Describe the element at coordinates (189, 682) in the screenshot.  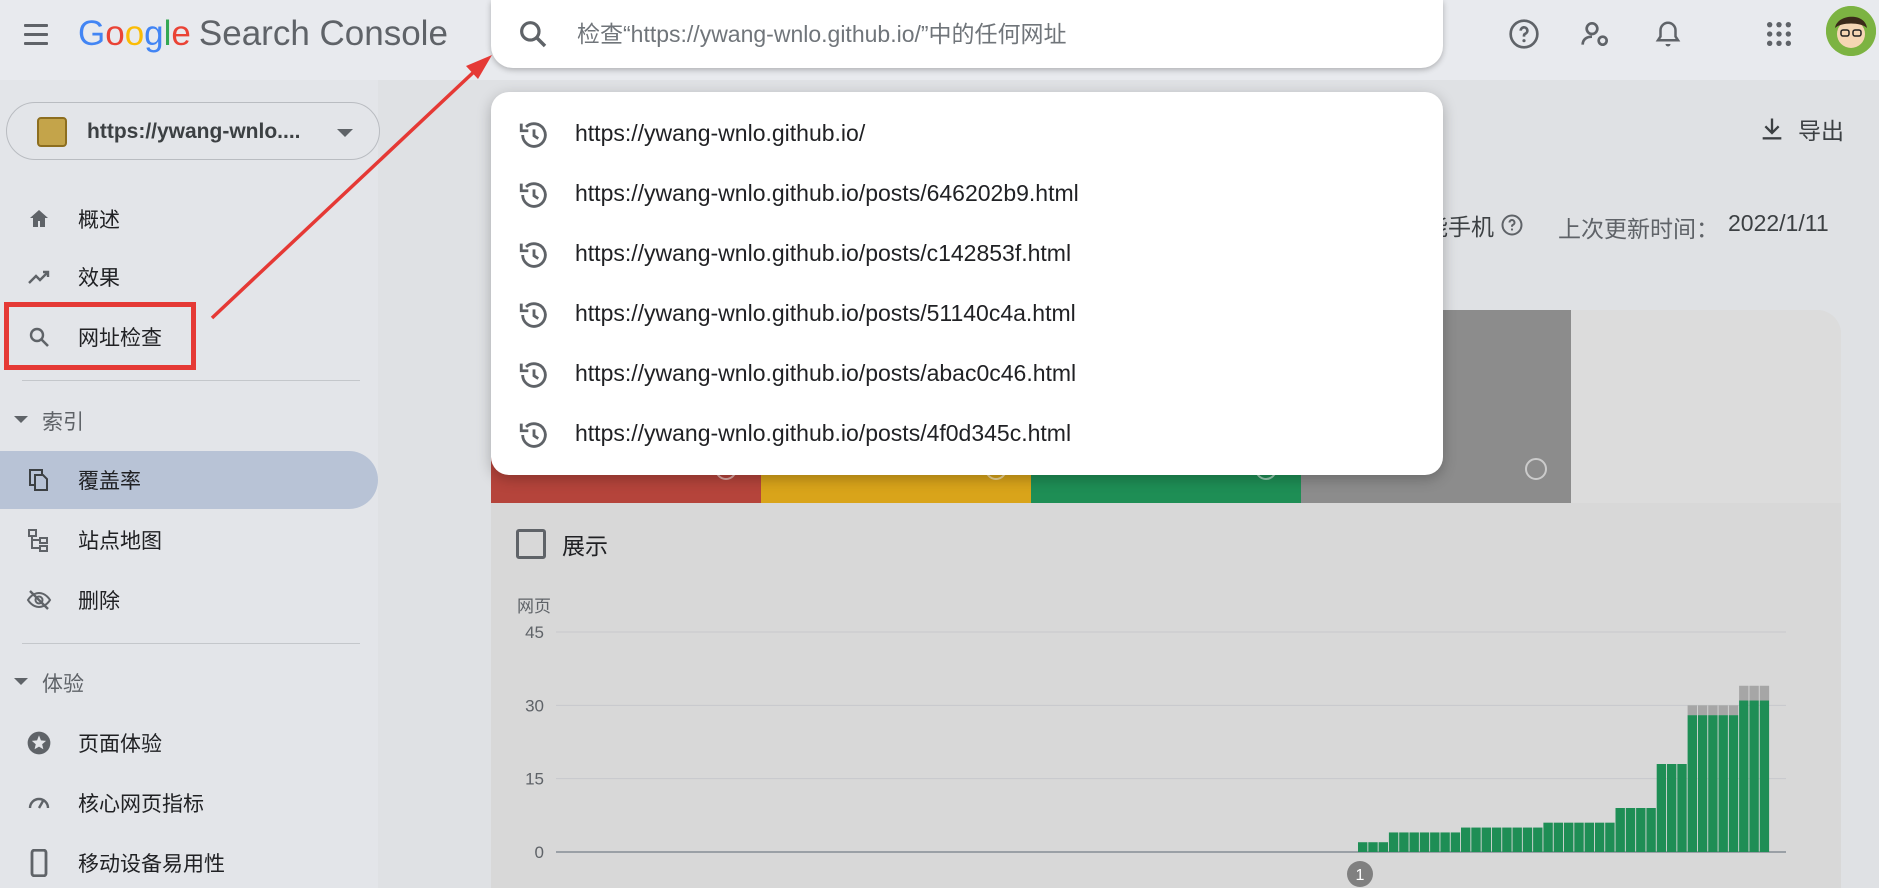
I see `section-experience: 体验` at that location.